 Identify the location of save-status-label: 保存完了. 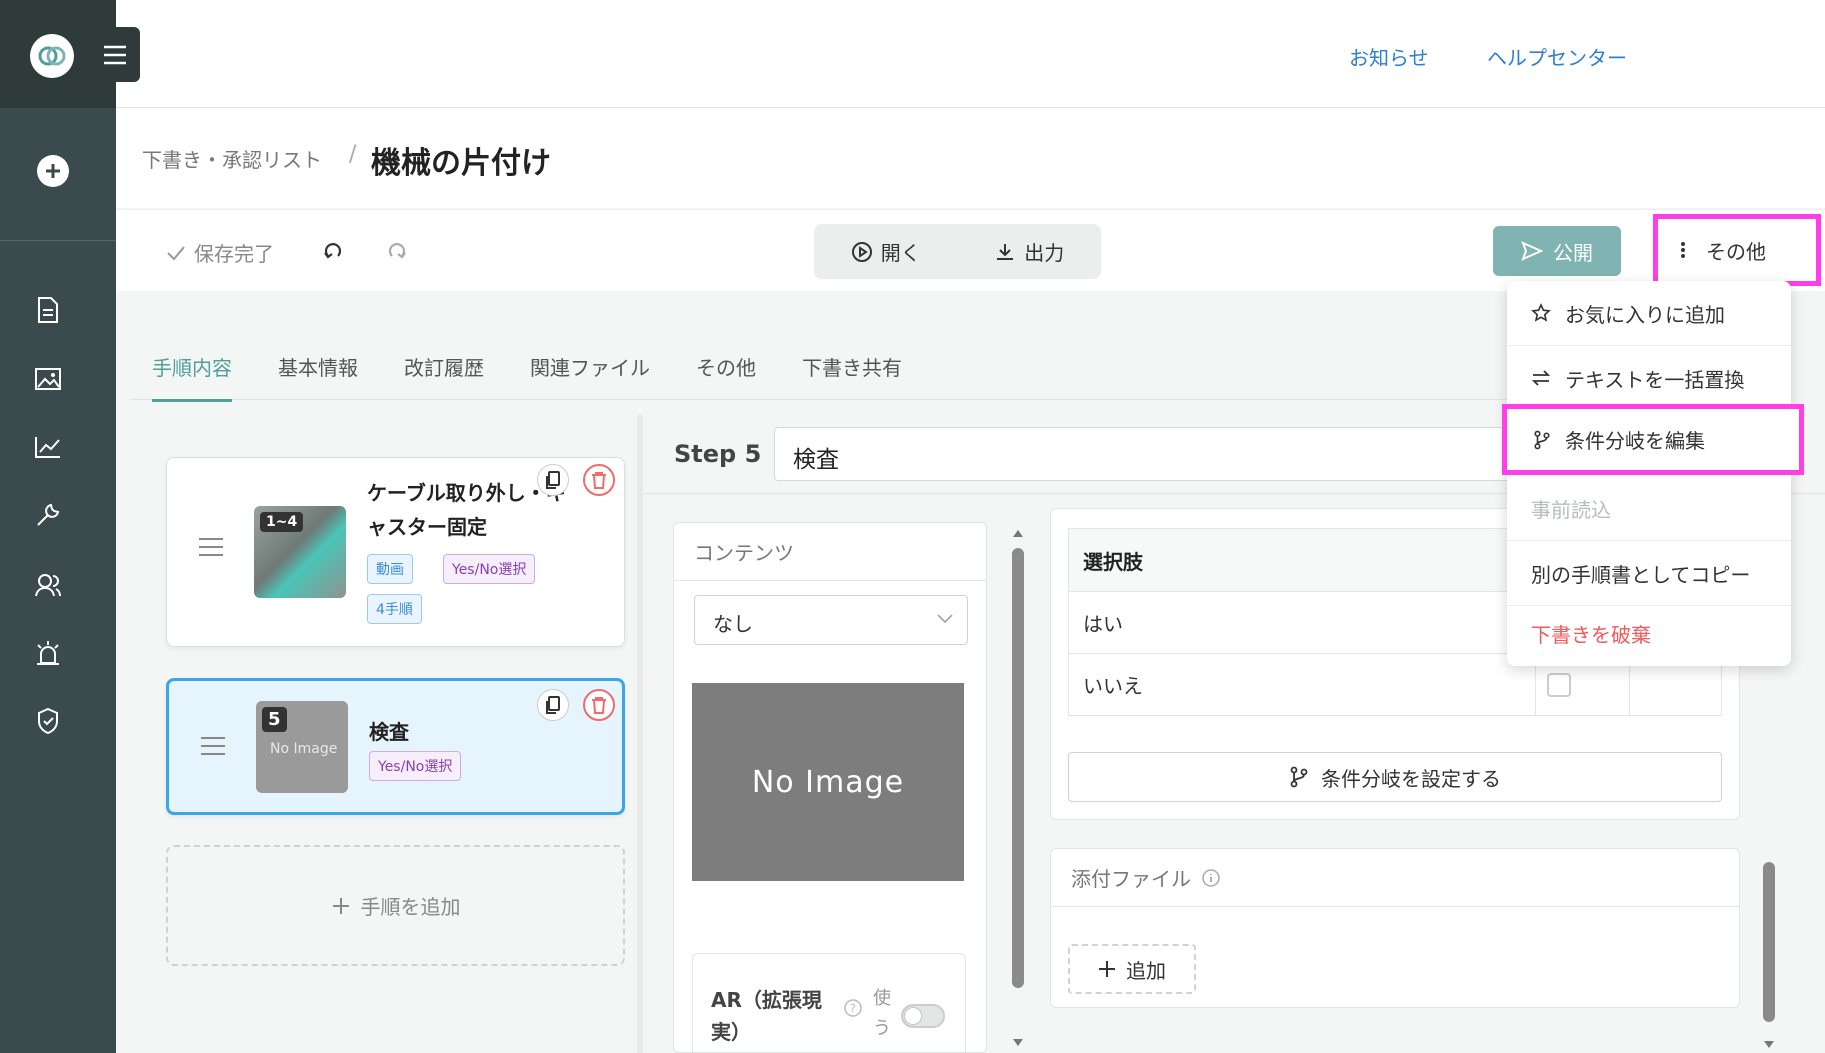
(234, 254).